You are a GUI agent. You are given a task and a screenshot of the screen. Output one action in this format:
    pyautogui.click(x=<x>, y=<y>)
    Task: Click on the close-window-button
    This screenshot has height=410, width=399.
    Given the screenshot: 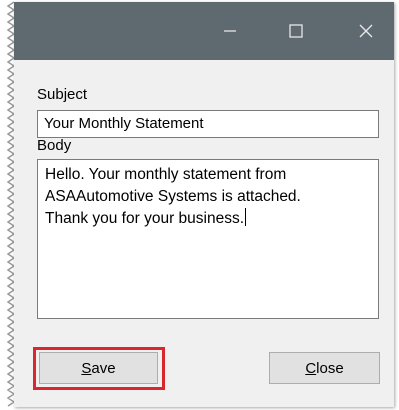 What is the action you would take?
    pyautogui.click(x=366, y=31)
    